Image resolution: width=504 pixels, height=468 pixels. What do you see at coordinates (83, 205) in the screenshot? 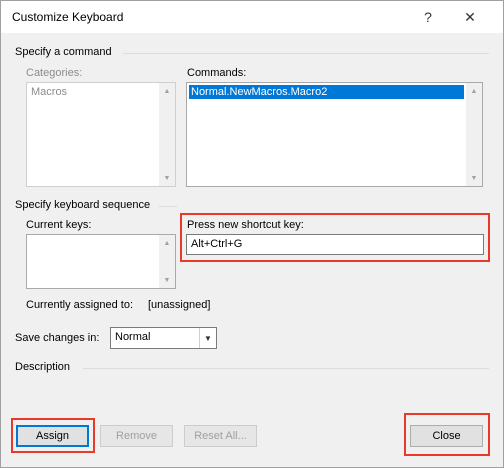
I see `keyboard-section-heading: Specify keyboard sequence` at bounding box center [83, 205].